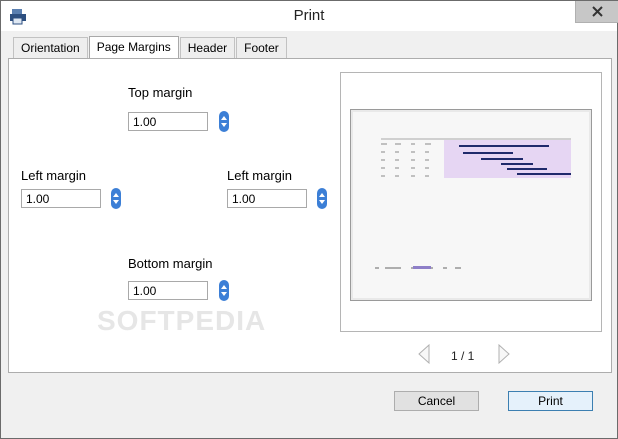 The image size is (618, 439). I want to click on softpedia-watermark: SOFTPEDIA, so click(182, 320).